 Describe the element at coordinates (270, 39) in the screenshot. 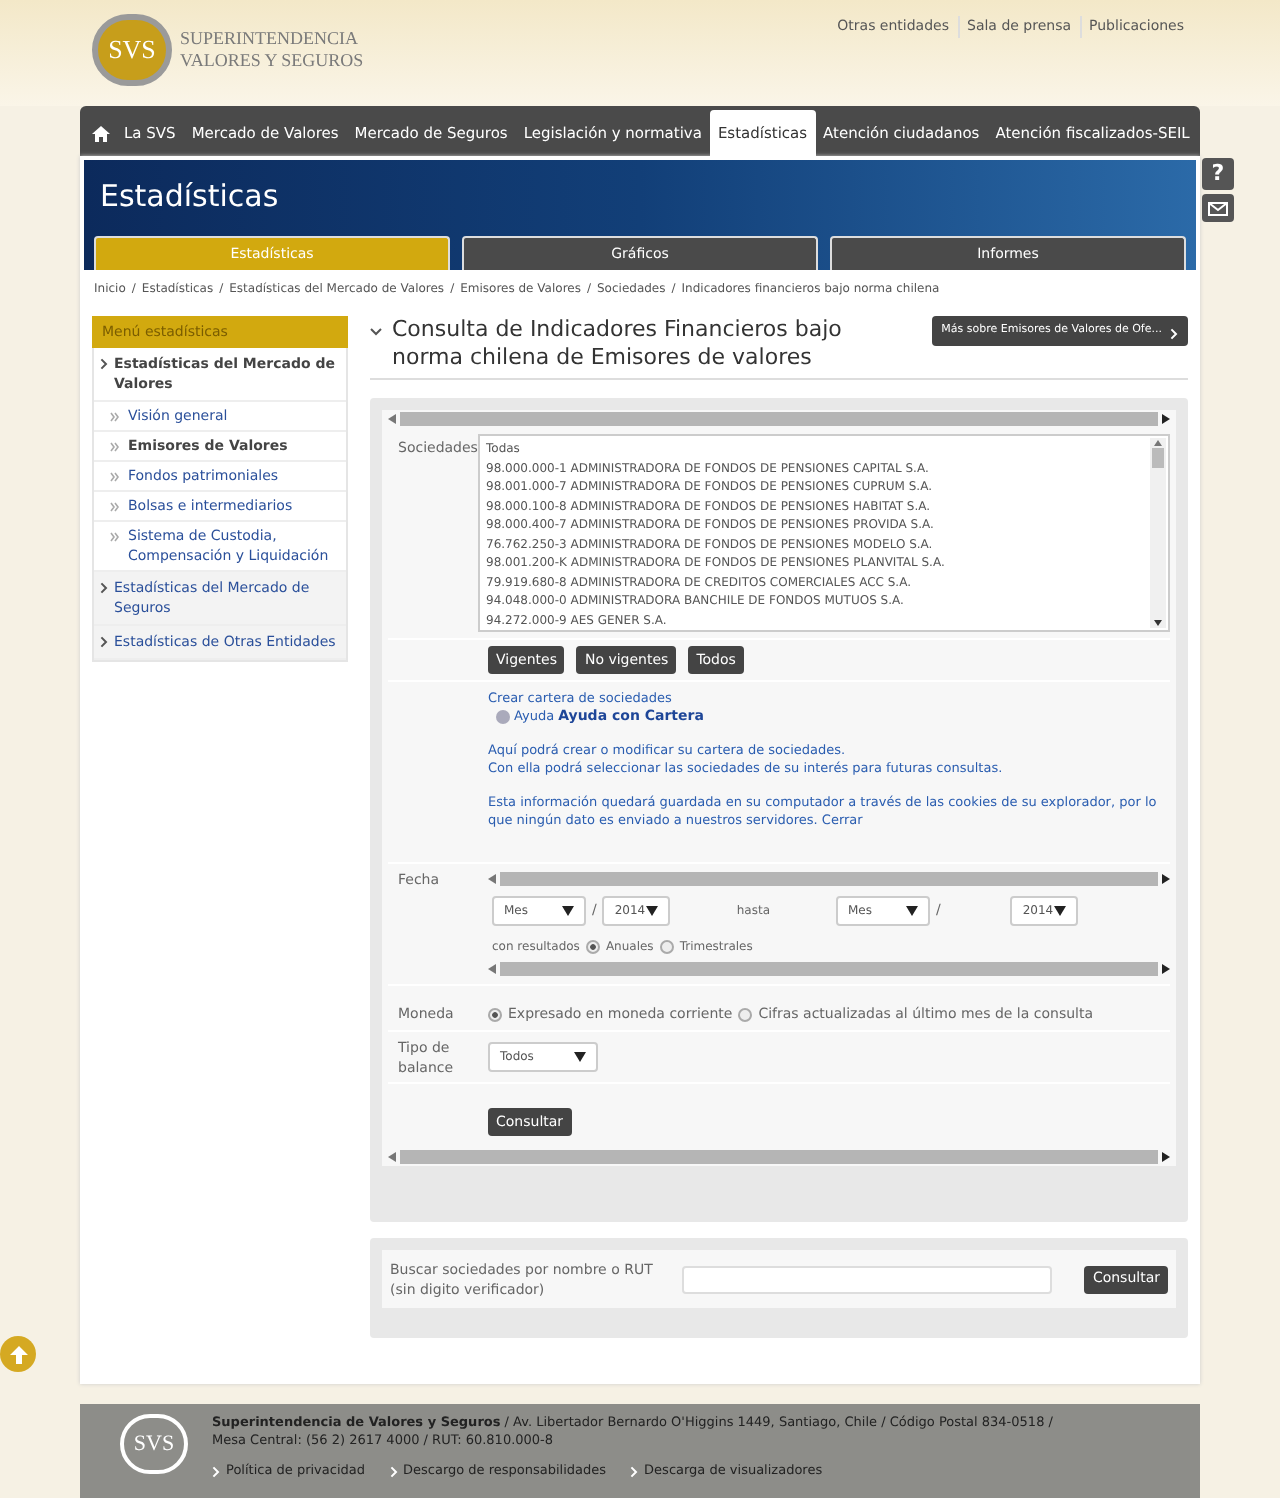

I see `logo-text: SUPERINTENDENCIA` at that location.